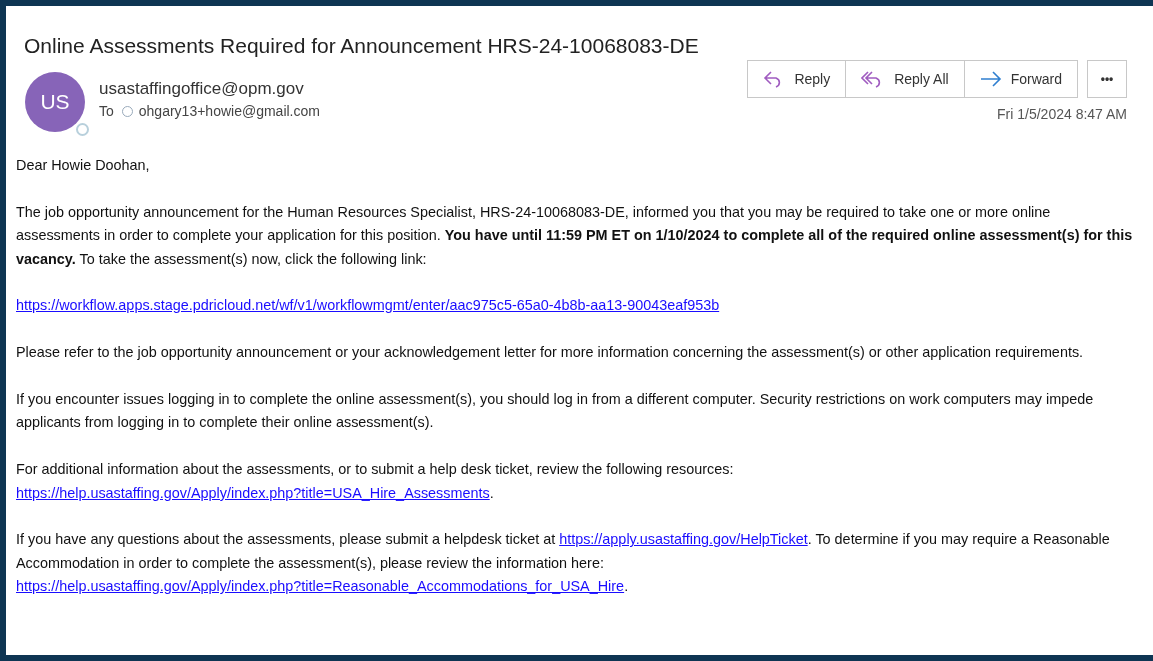  I want to click on body-paragraph: If you encounter issues logging in to complete the online assessment(s), you should log in from a different computer. Security restrictions on work computers may impede applicants from logging in to complete their online assessment(s)., so click(555, 411).